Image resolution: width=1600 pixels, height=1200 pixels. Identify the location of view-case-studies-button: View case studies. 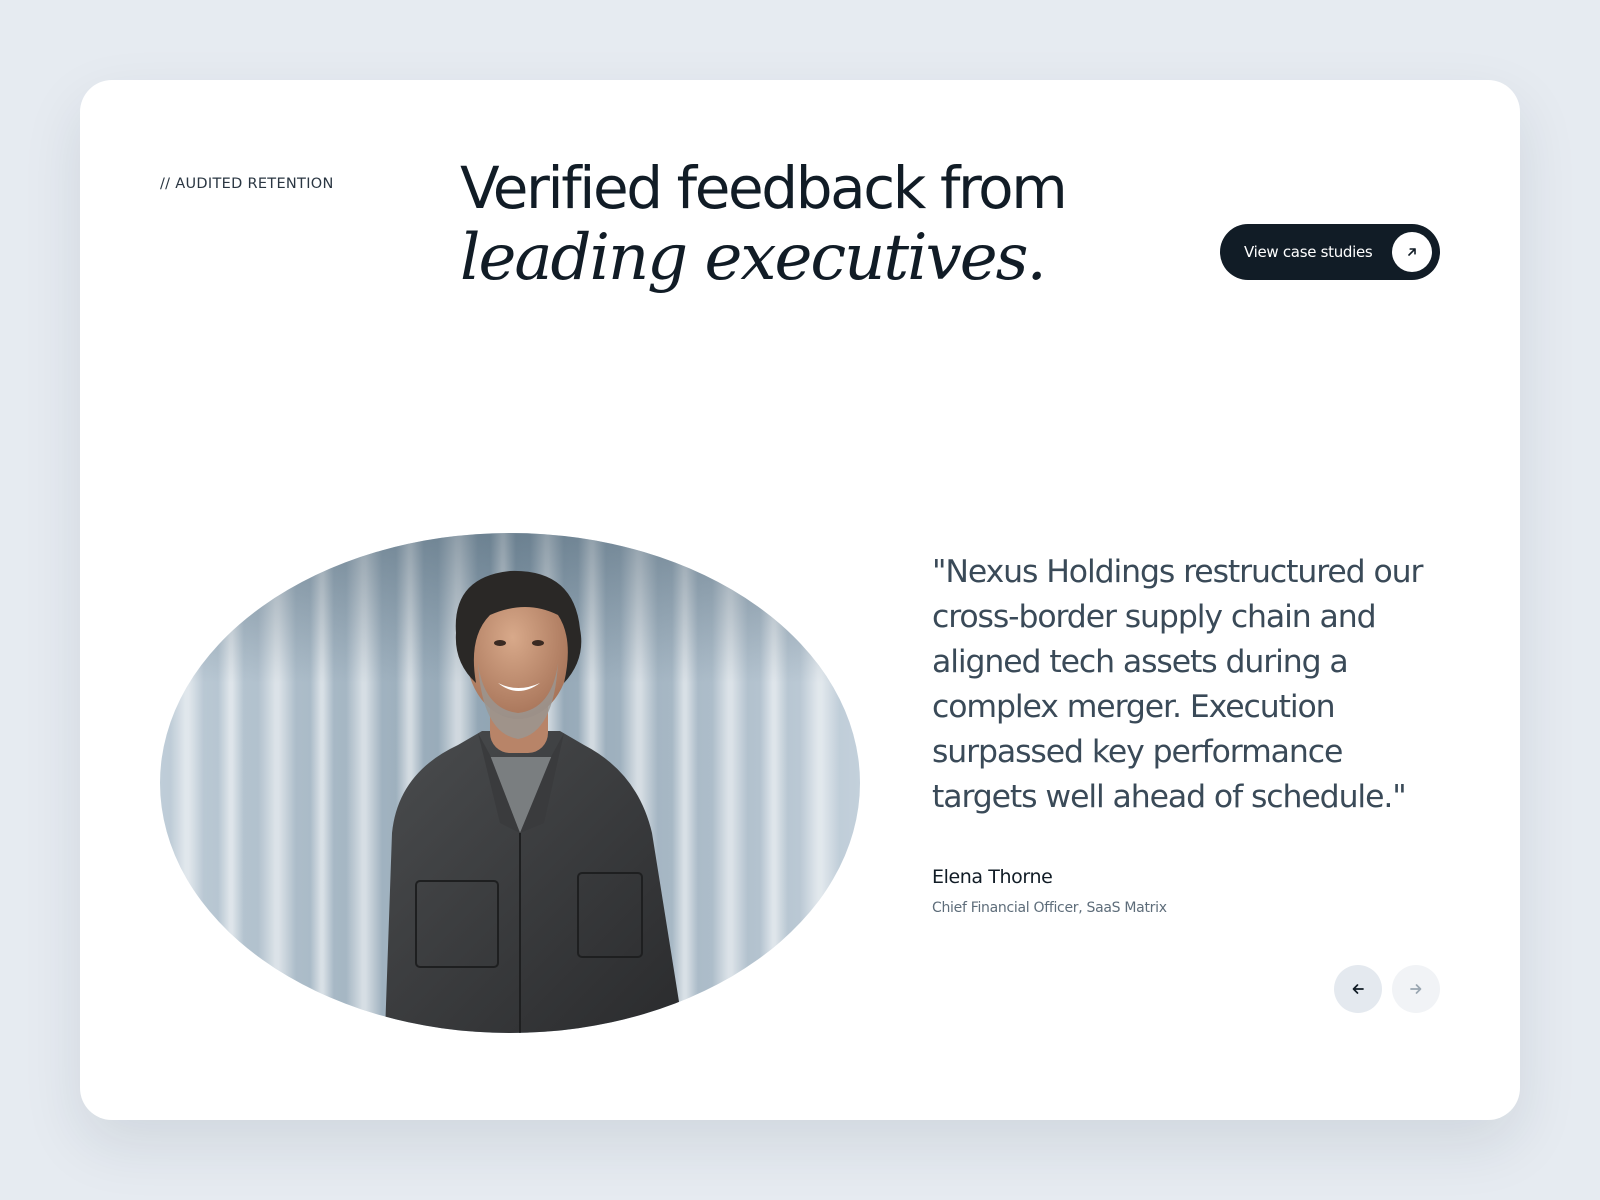
(1330, 252).